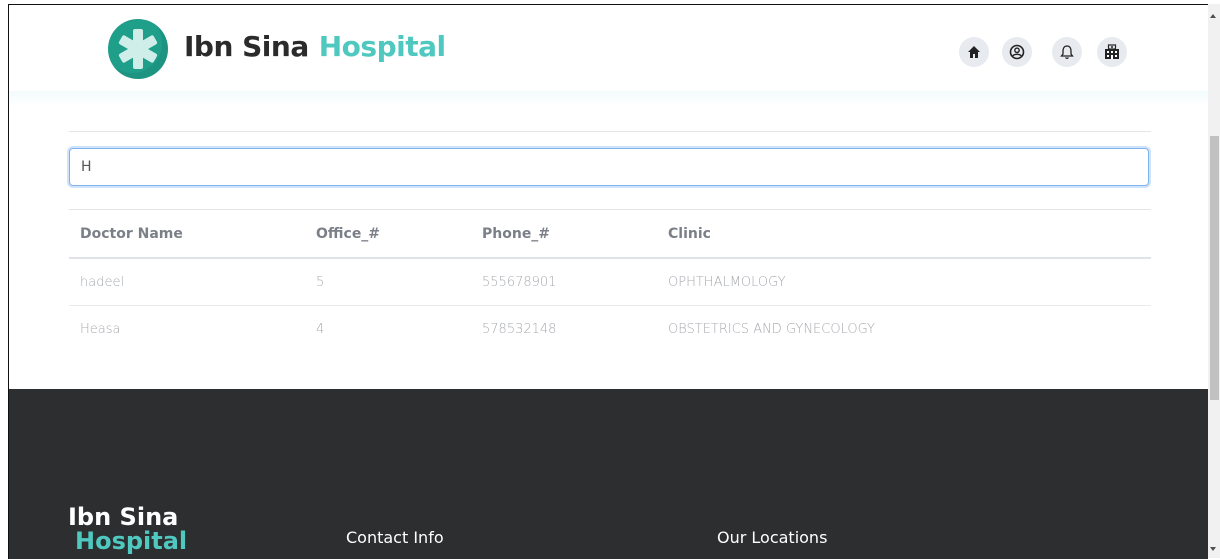  Describe the element at coordinates (395, 537) in the screenshot. I see `footer-contact-title: Contact Info` at that location.